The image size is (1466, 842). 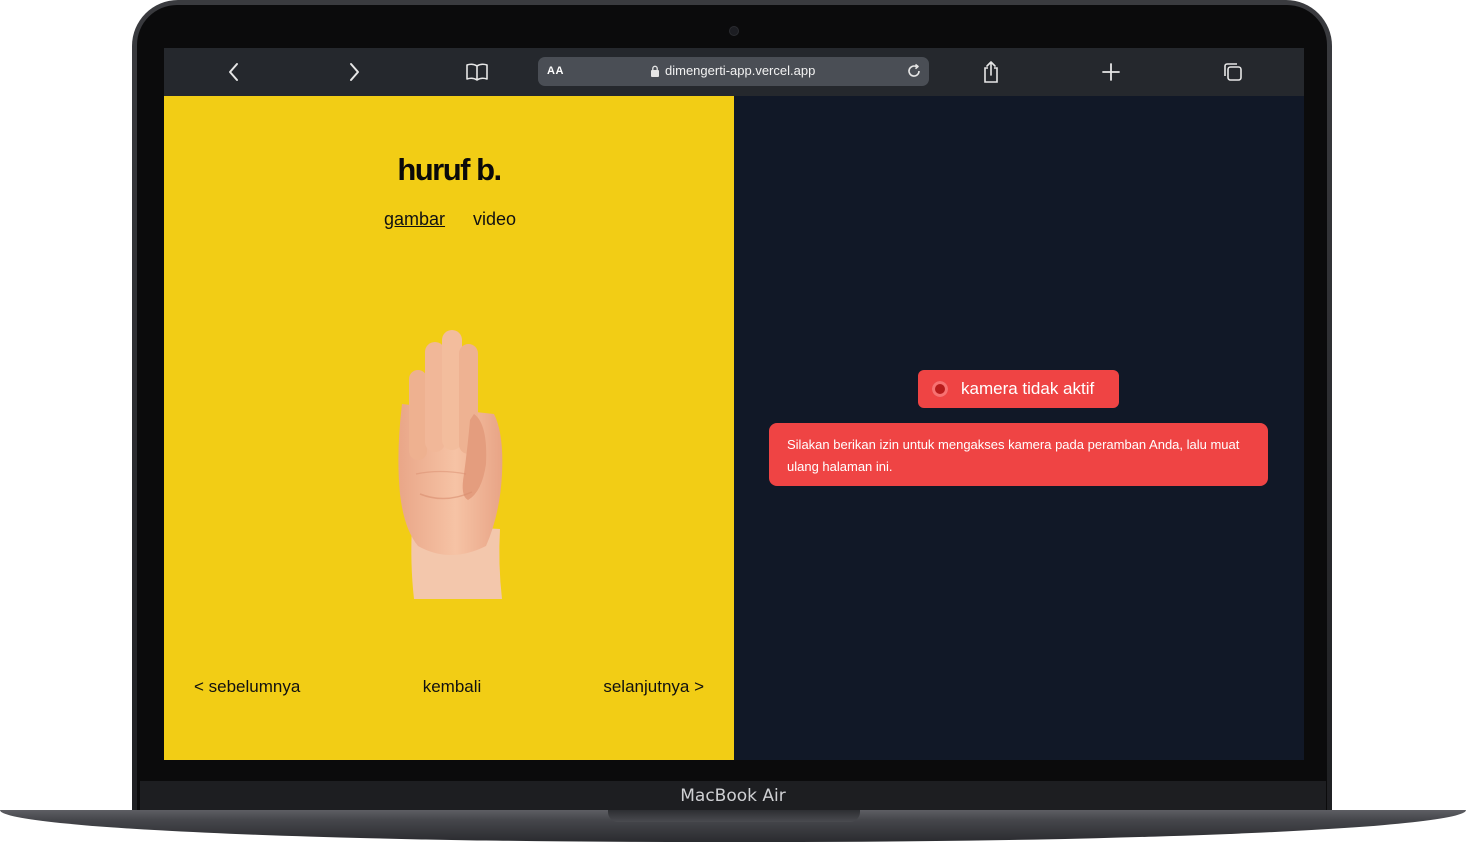 I want to click on browser-toolbar: AA dimengerti-app.vercel.app, so click(x=734, y=72).